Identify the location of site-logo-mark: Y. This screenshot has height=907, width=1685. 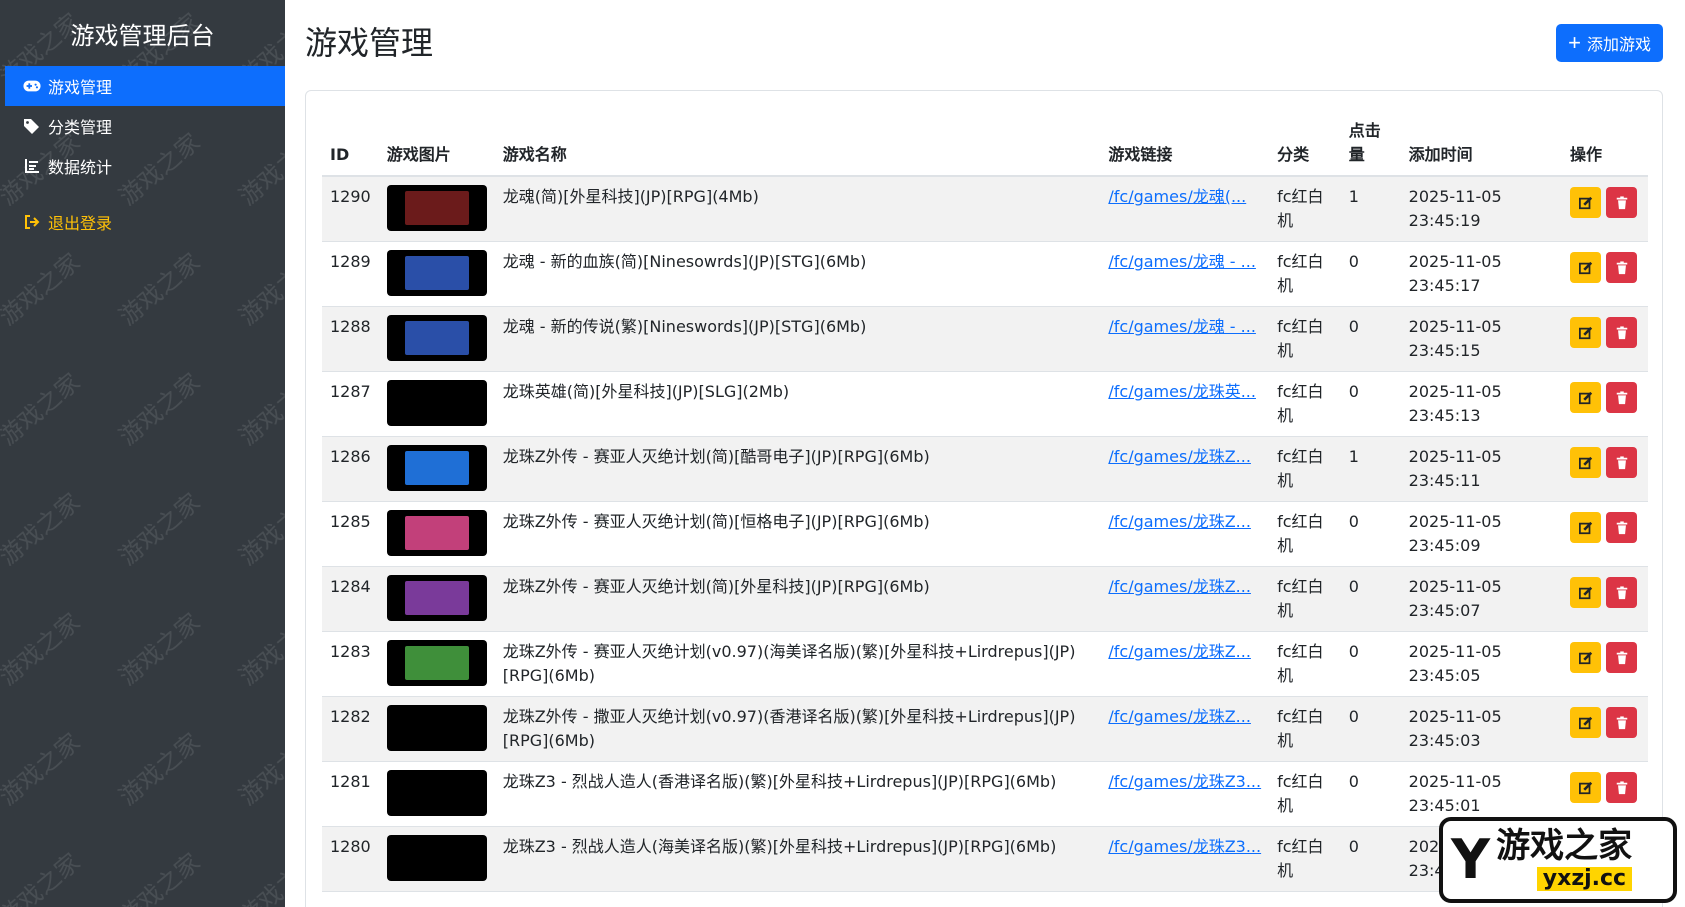
(1471, 859).